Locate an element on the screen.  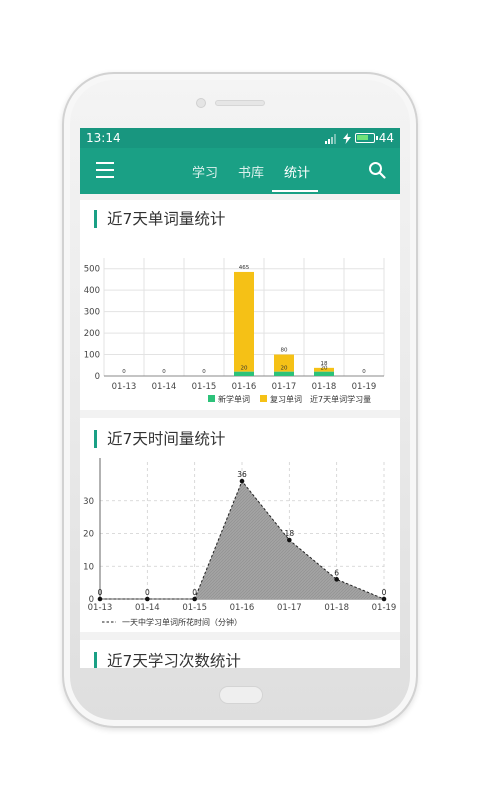
legend-swatch-review is located at coordinates (263, 398).